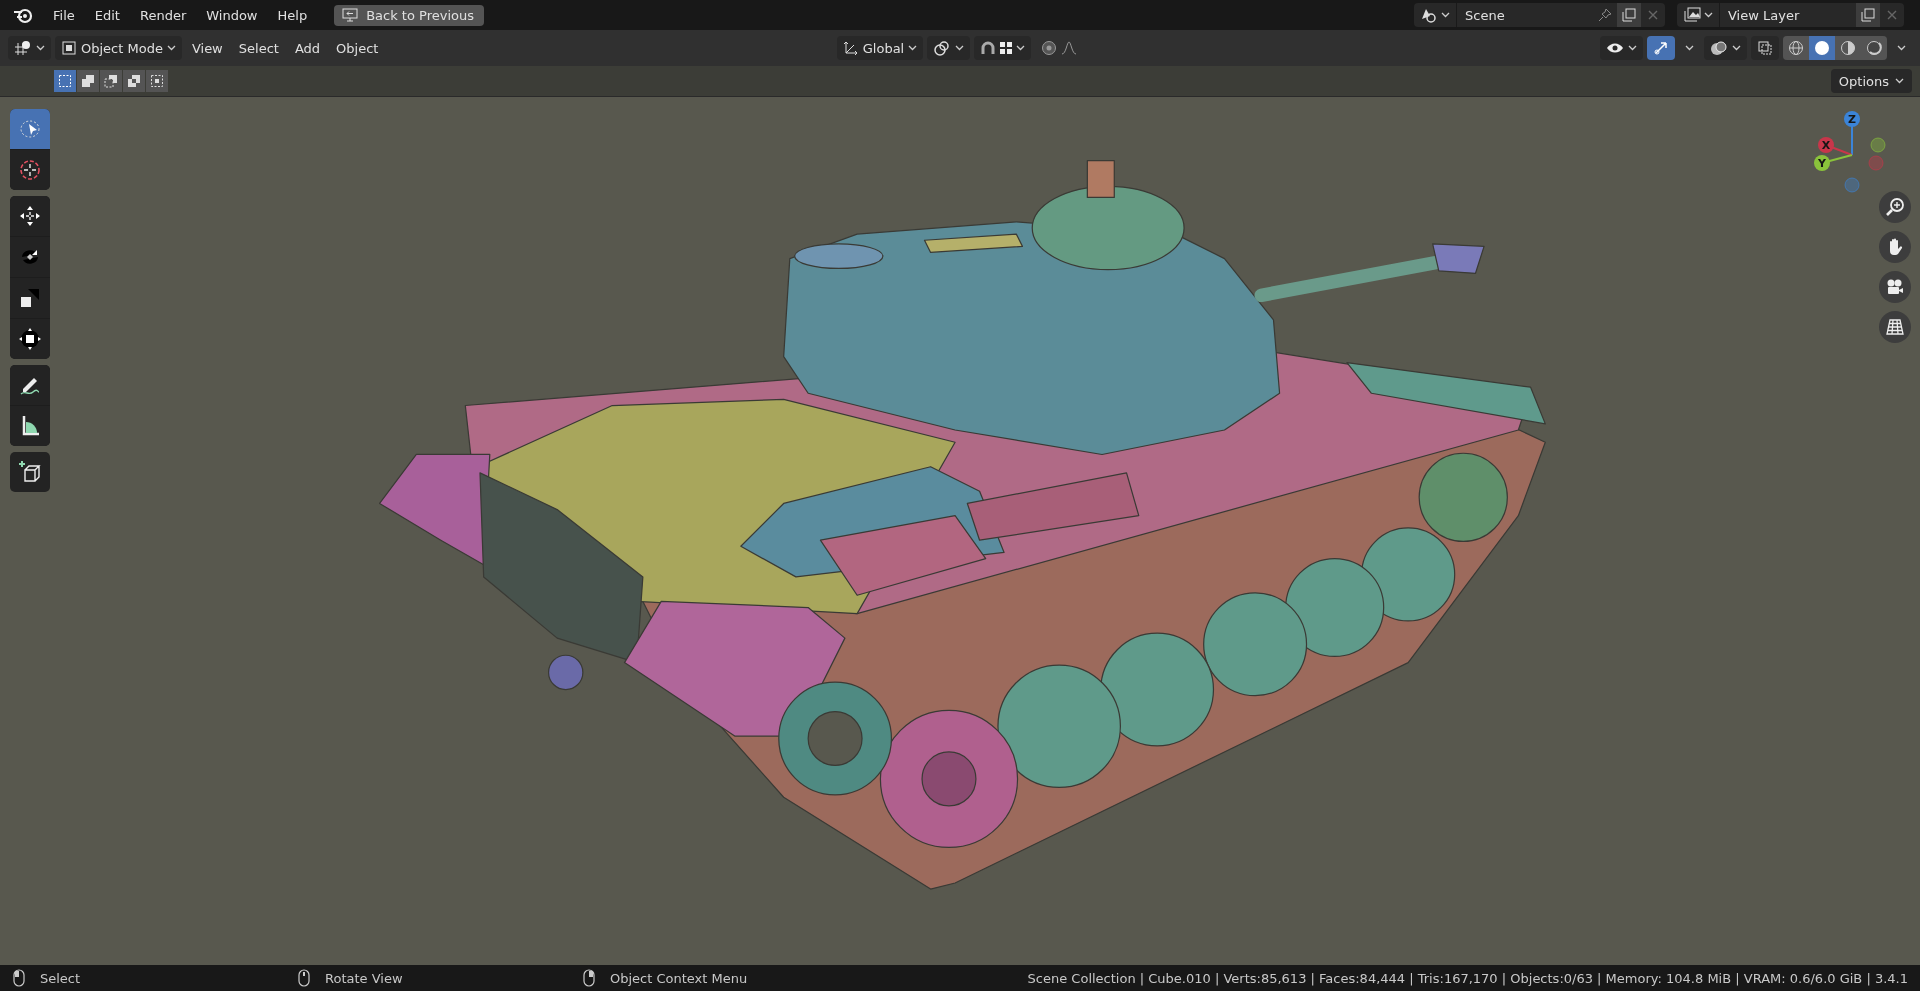 The height and width of the screenshot is (991, 1920). Describe the element at coordinates (64, 15) in the screenshot. I see `menu-item: File` at that location.